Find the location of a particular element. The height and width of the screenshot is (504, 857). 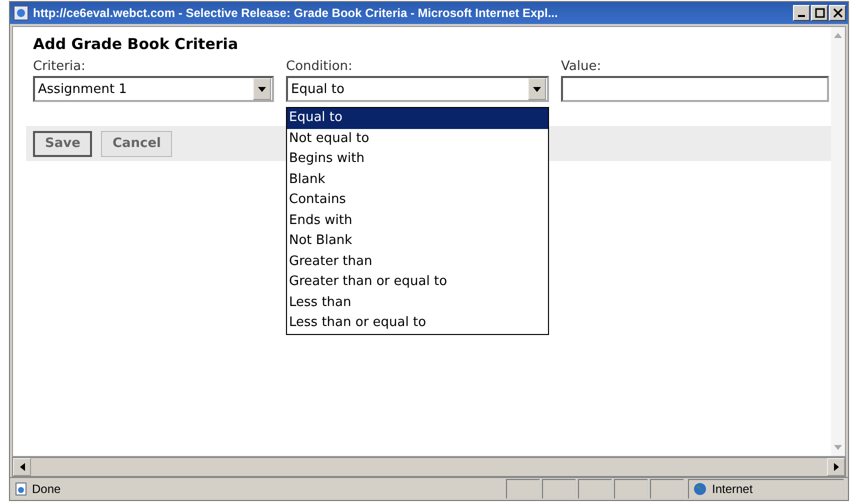

up-arrow-icon is located at coordinates (838, 35).